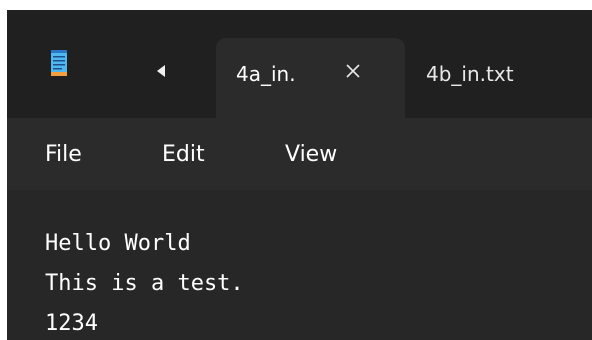  Describe the element at coordinates (266, 74) in the screenshot. I see `tab-label: 4a_in.` at that location.